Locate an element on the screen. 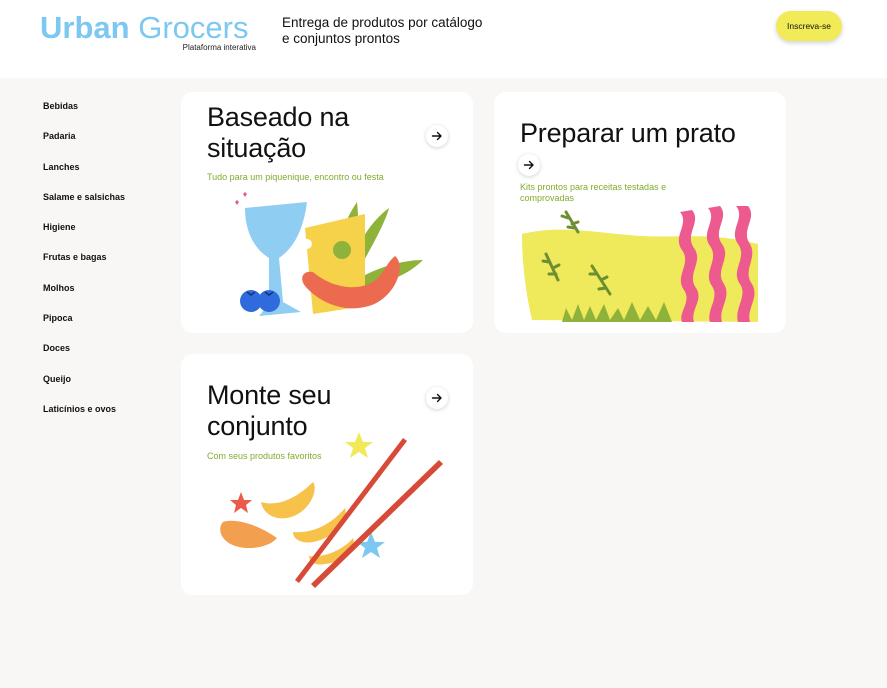 The width and height of the screenshot is (887, 688). sidebar-item-queijo: Queijo is located at coordinates (108, 388).